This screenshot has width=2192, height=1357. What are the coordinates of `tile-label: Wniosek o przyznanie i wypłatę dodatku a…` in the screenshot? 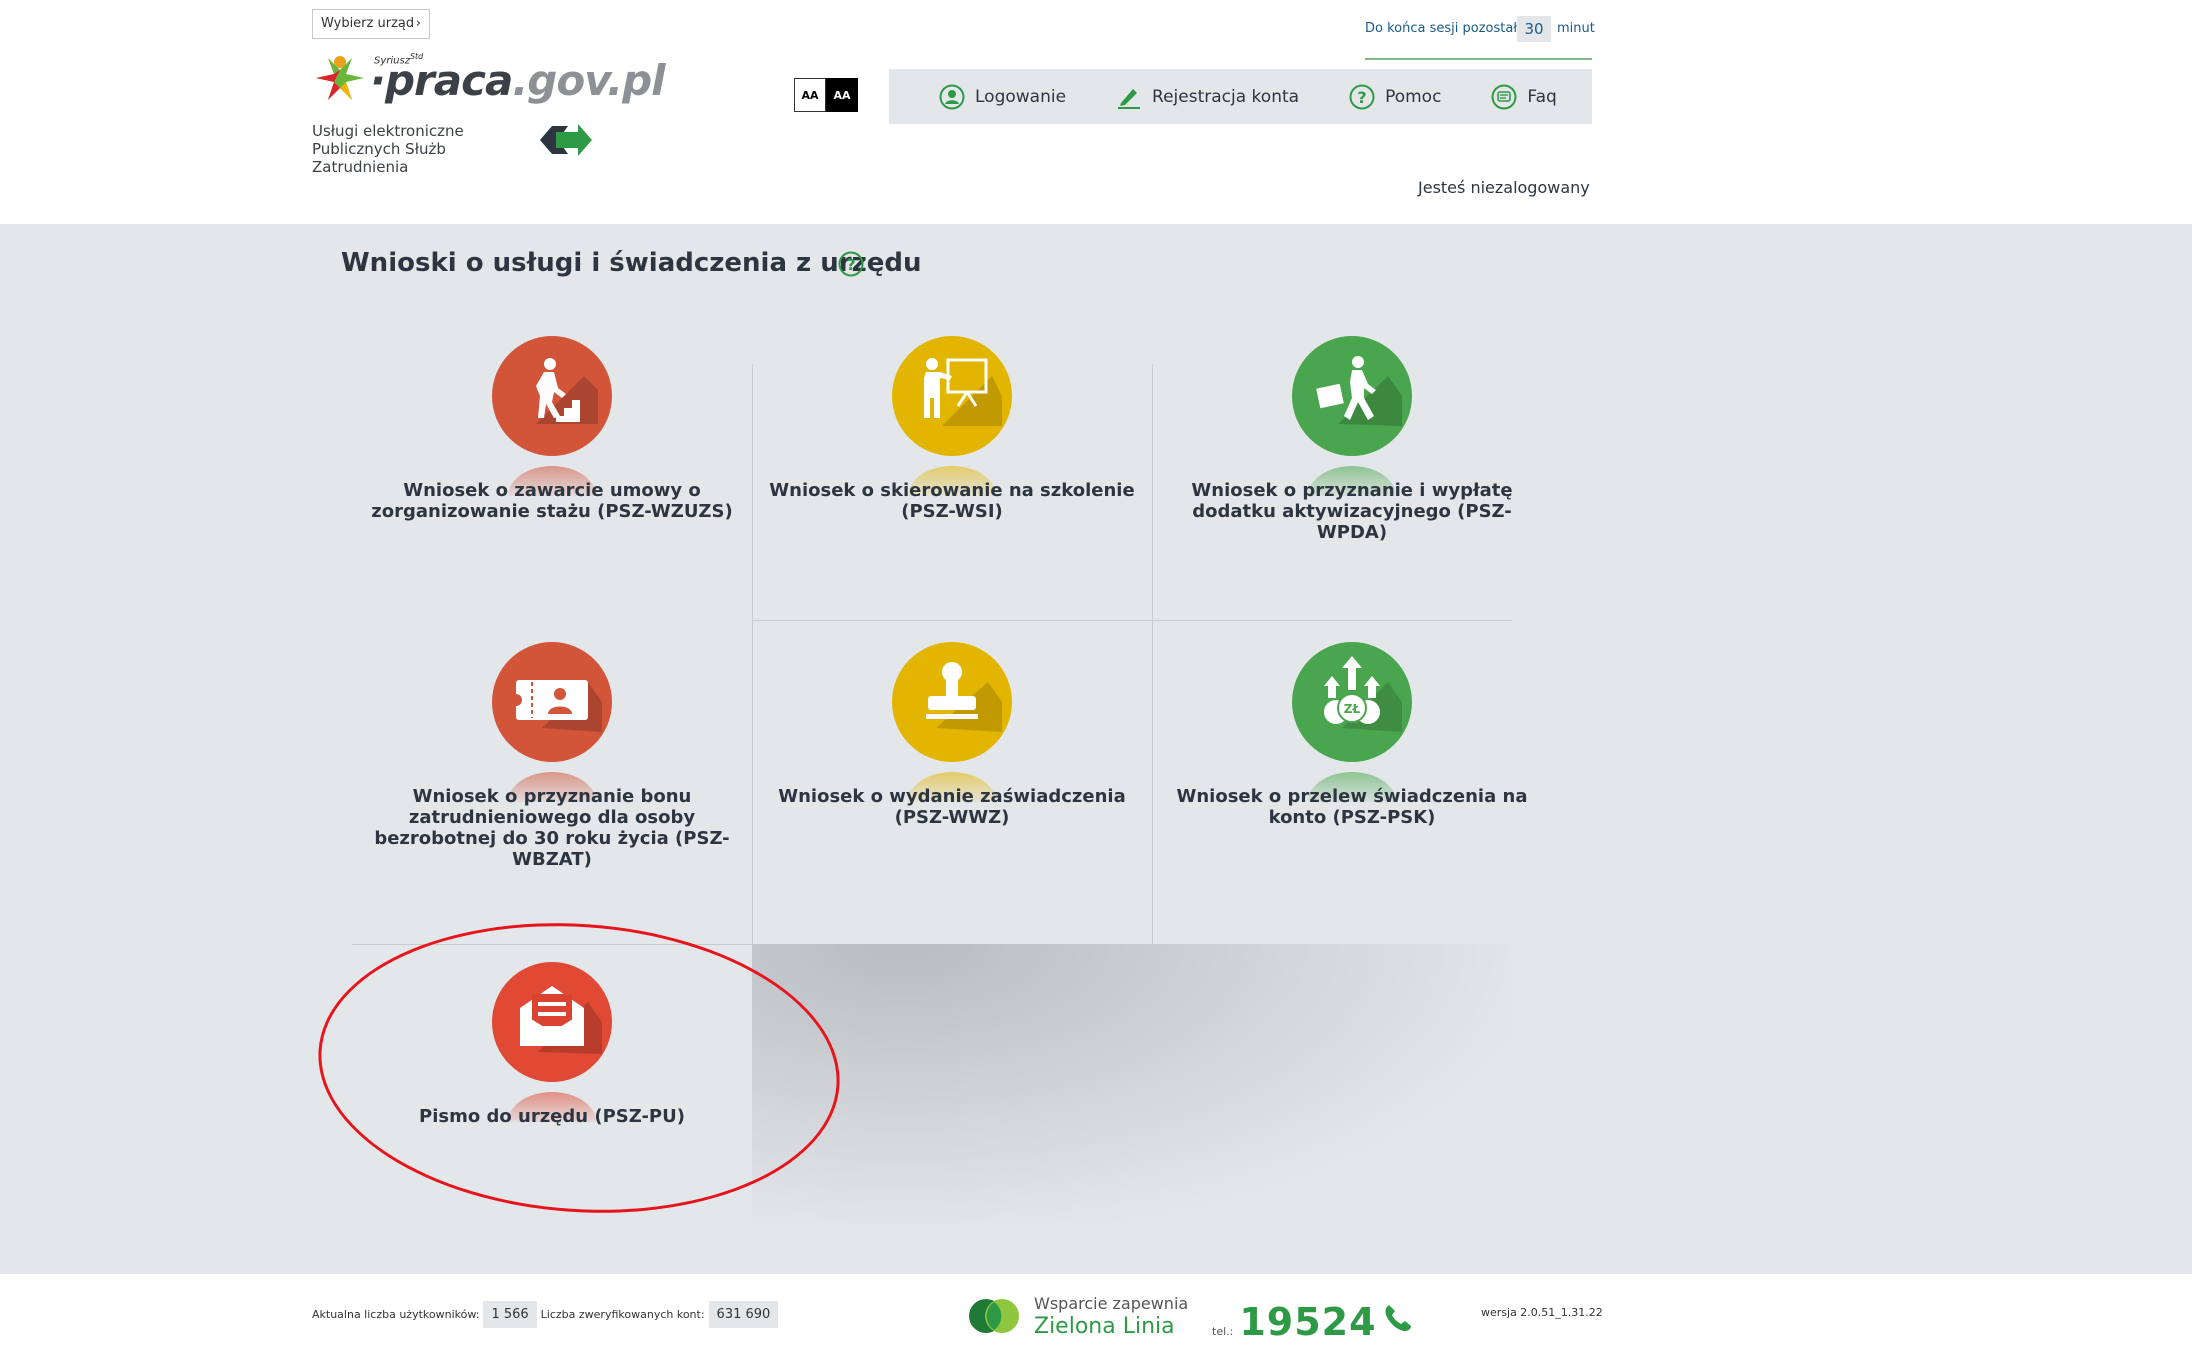 It's located at (1352, 511).